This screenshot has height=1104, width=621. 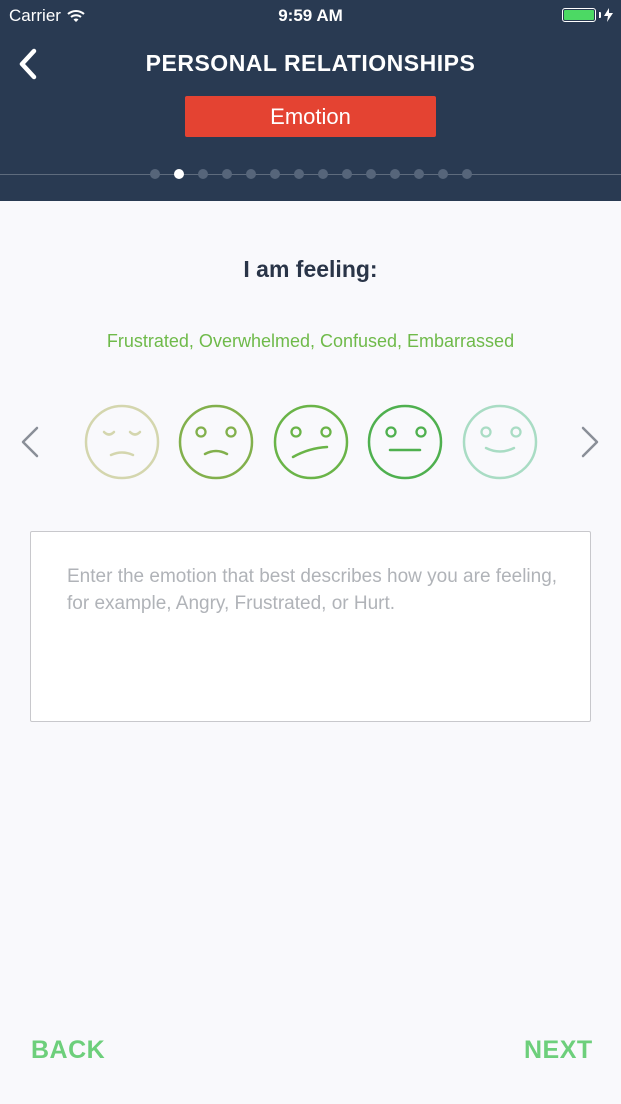 I want to click on charging-bolt-icon, so click(x=608, y=15).